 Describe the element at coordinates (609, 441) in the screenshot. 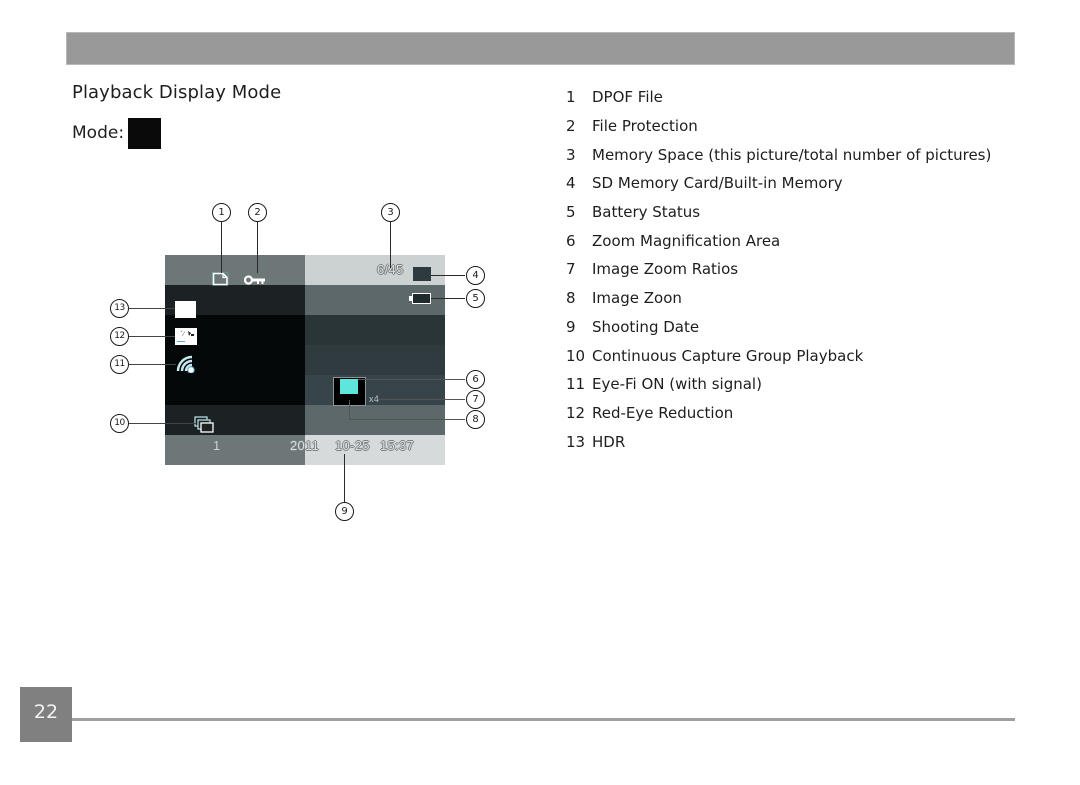

I see `legend-label: HDR` at that location.